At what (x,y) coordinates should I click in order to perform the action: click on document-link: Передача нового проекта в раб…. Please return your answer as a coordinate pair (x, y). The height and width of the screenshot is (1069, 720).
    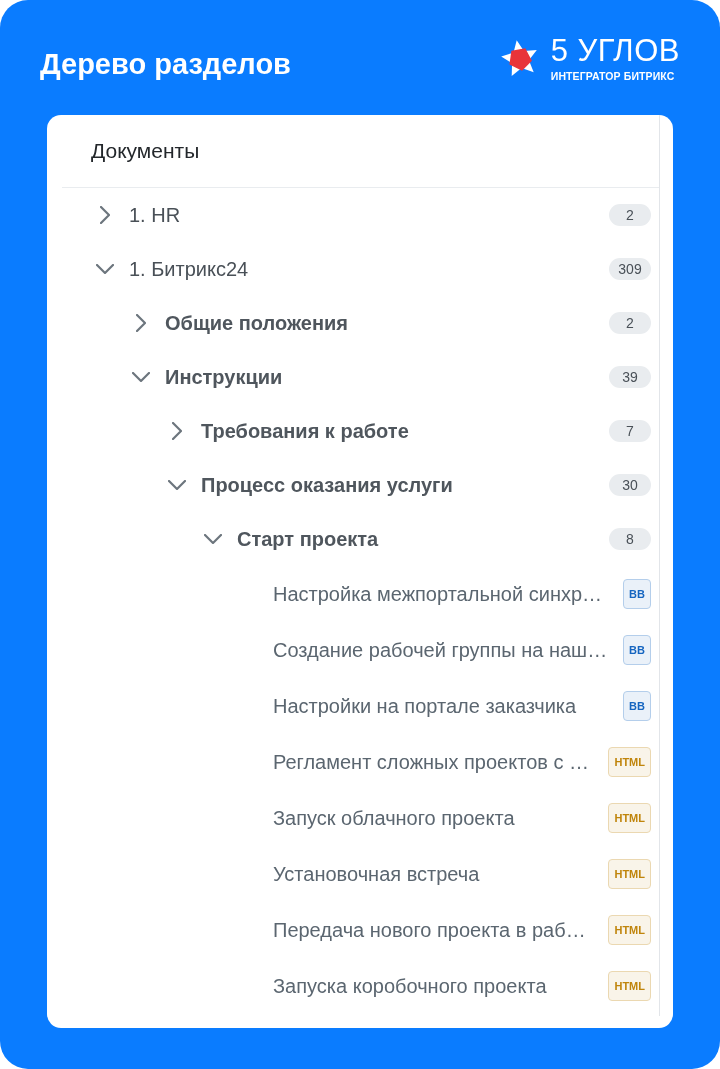
    Looking at the image, I should click on (429, 930).